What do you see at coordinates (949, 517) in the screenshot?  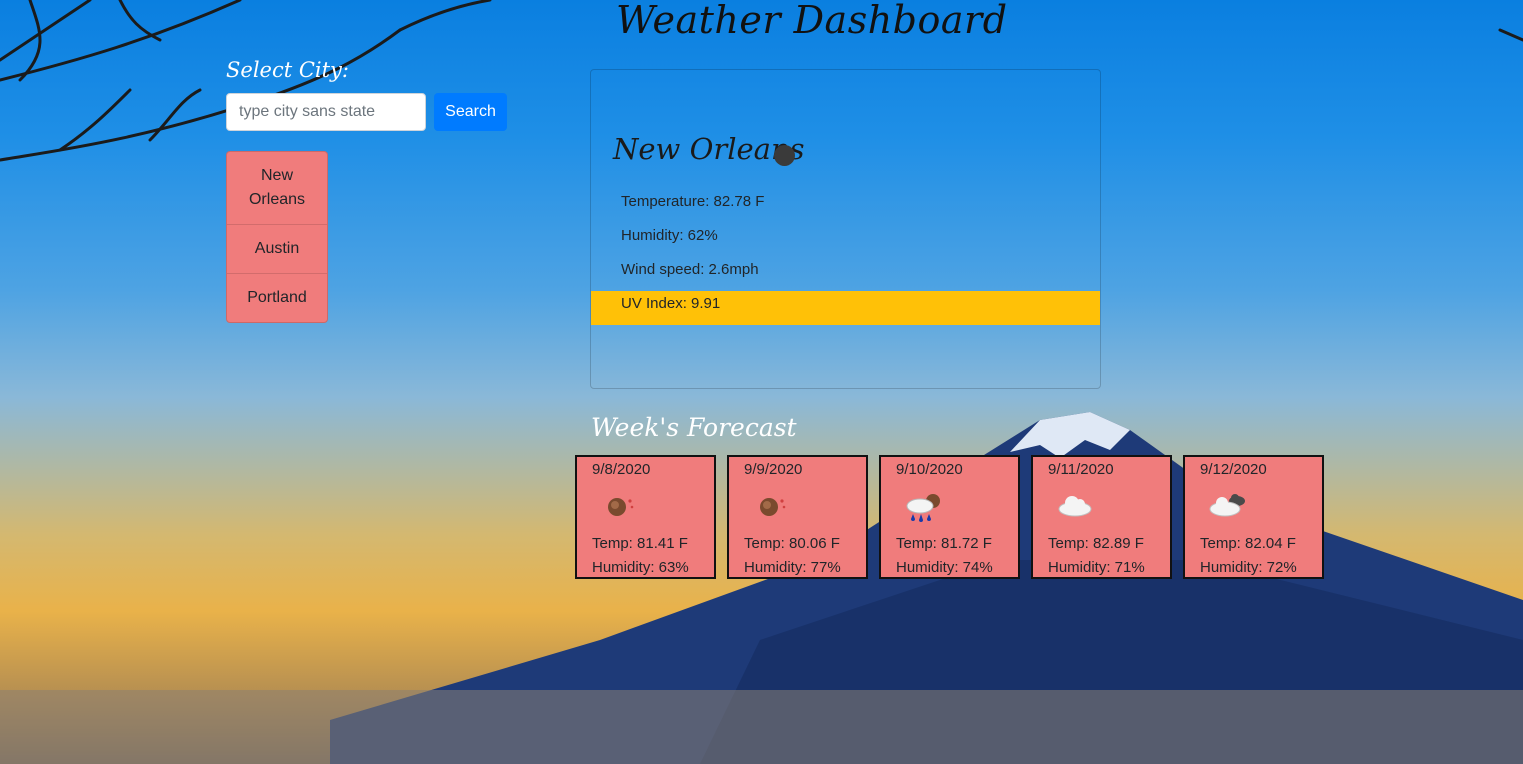 I see `forecast-card: 9/10/2020 Temp: 81.72 F Humidity: 74%` at bounding box center [949, 517].